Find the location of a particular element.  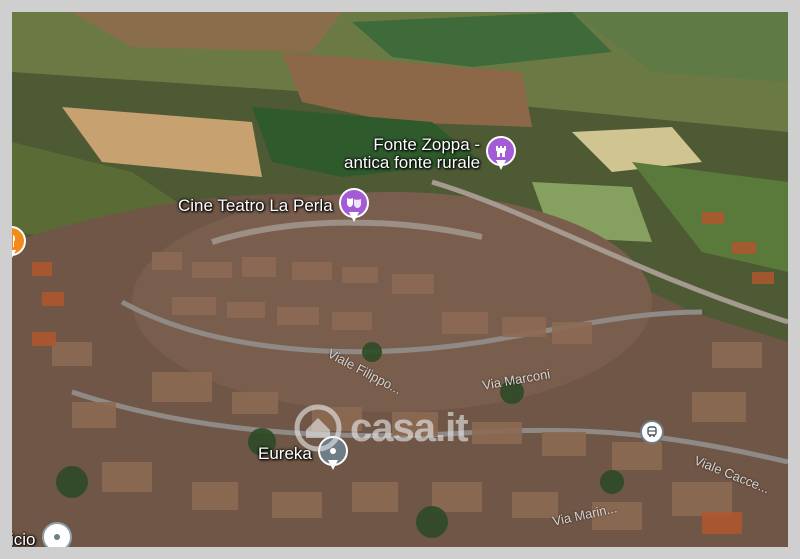

poi-label-cine-teatro: Cine Teatro La Perla is located at coordinates (255, 205).